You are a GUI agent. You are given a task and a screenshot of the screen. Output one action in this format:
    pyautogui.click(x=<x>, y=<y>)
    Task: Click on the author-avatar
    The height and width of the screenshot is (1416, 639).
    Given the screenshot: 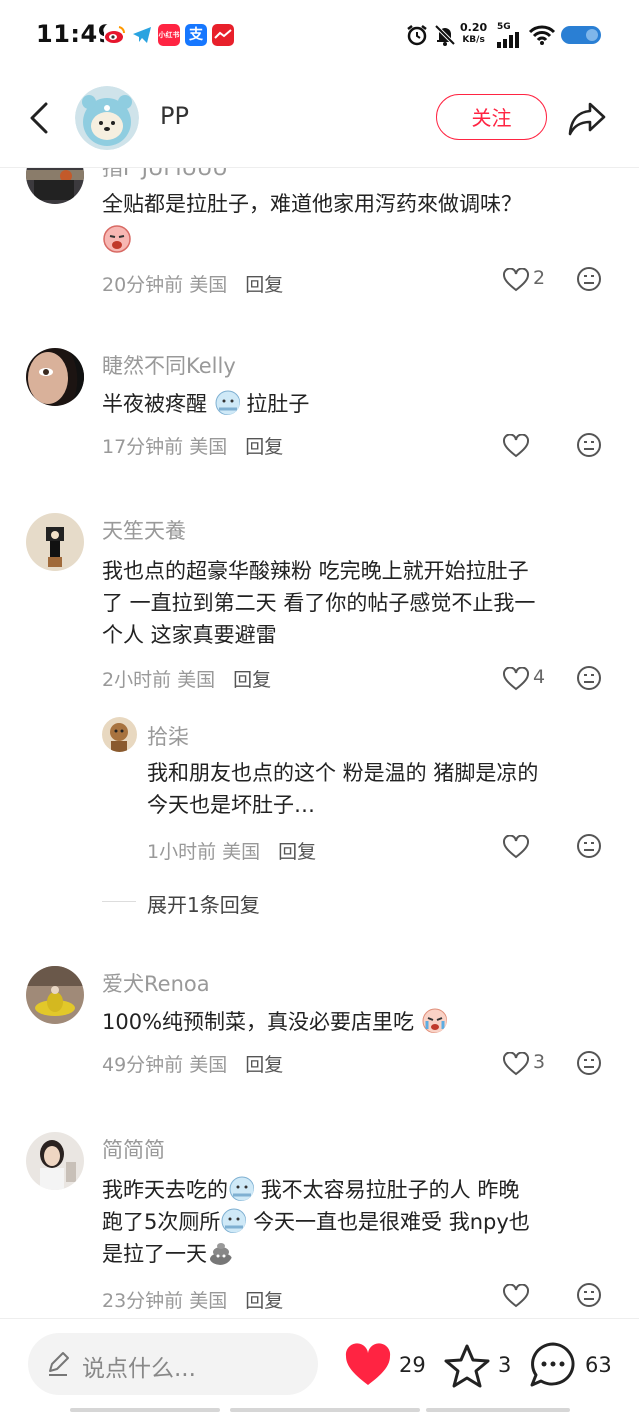 What is the action you would take?
    pyautogui.click(x=107, y=118)
    